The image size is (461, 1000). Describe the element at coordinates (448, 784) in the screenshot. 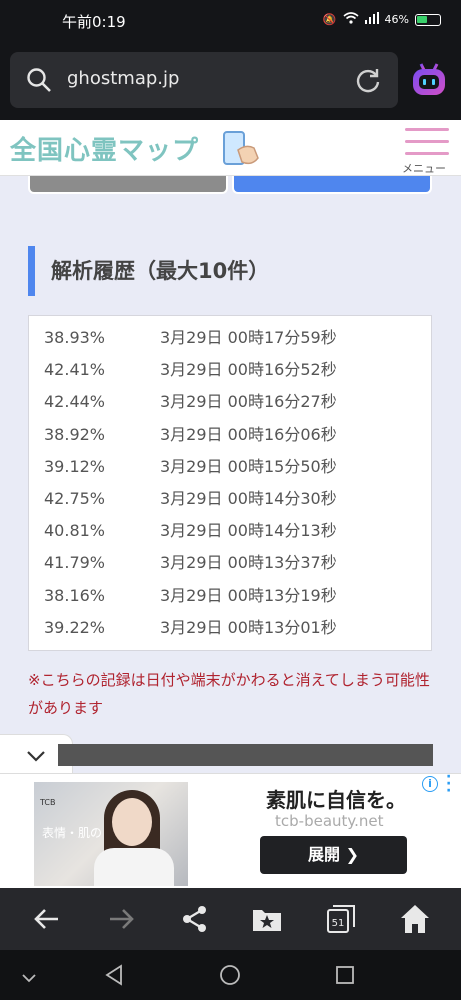

I see `ad-more-icon: · · ·` at that location.